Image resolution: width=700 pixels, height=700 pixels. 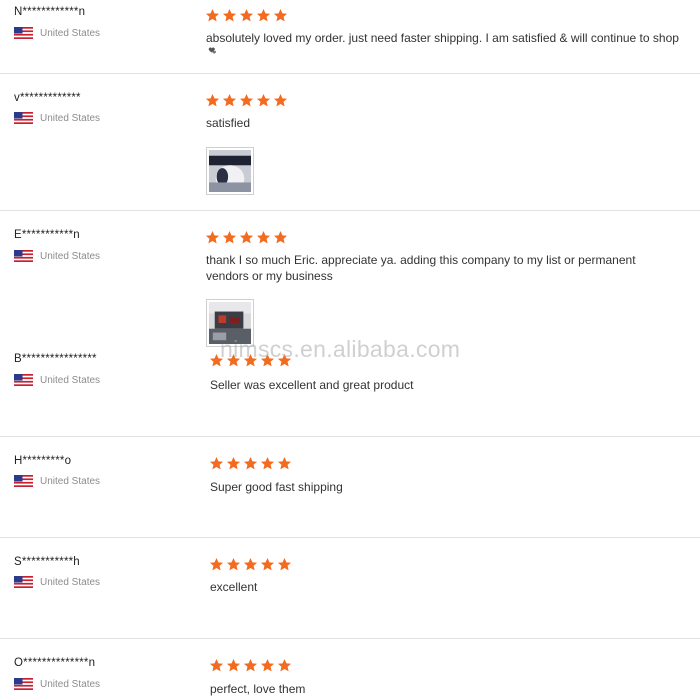 I want to click on review-text: Super good fast shipping, so click(x=276, y=487).